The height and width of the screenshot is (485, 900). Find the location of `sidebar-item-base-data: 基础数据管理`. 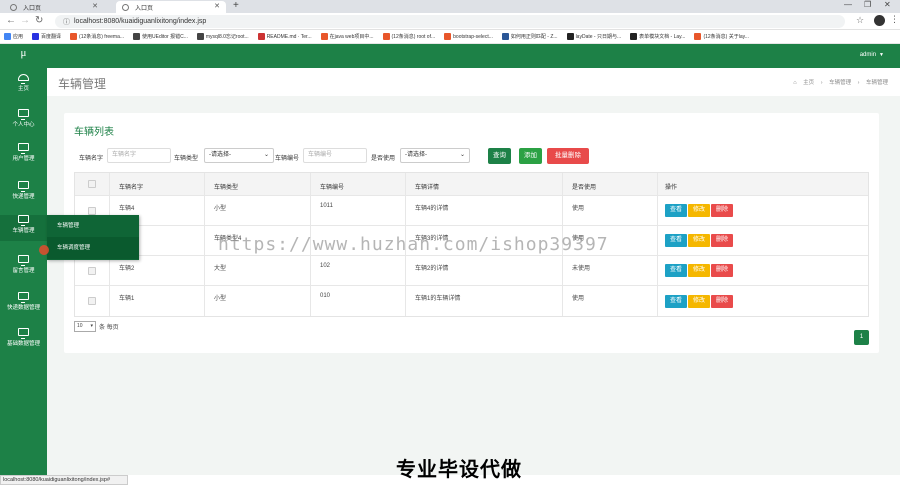

sidebar-item-base-data: 基础数据管理 is located at coordinates (23, 341).